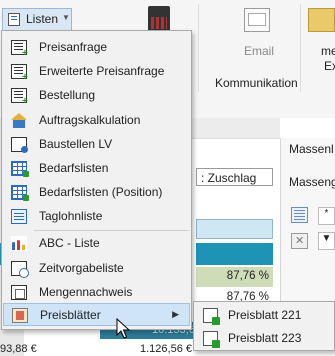 The image size is (335, 356). I want to click on menu-item-taglohnliste: Taglohnliste, so click(96, 216).